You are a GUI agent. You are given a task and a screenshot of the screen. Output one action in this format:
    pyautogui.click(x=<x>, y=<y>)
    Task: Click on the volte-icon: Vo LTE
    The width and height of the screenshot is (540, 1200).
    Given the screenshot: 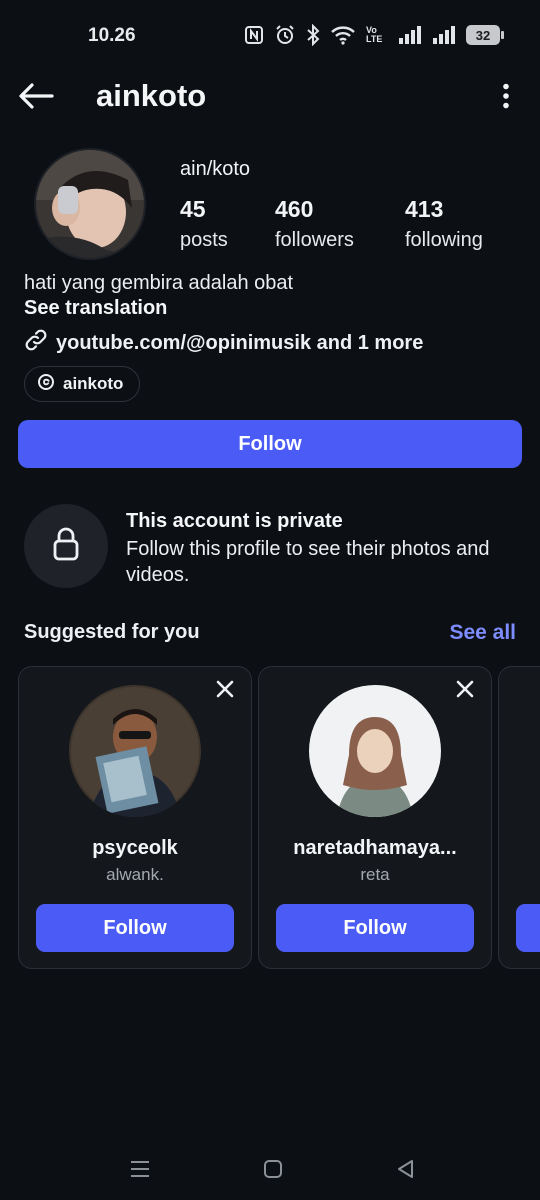 What is the action you would take?
    pyautogui.click(x=374, y=34)
    